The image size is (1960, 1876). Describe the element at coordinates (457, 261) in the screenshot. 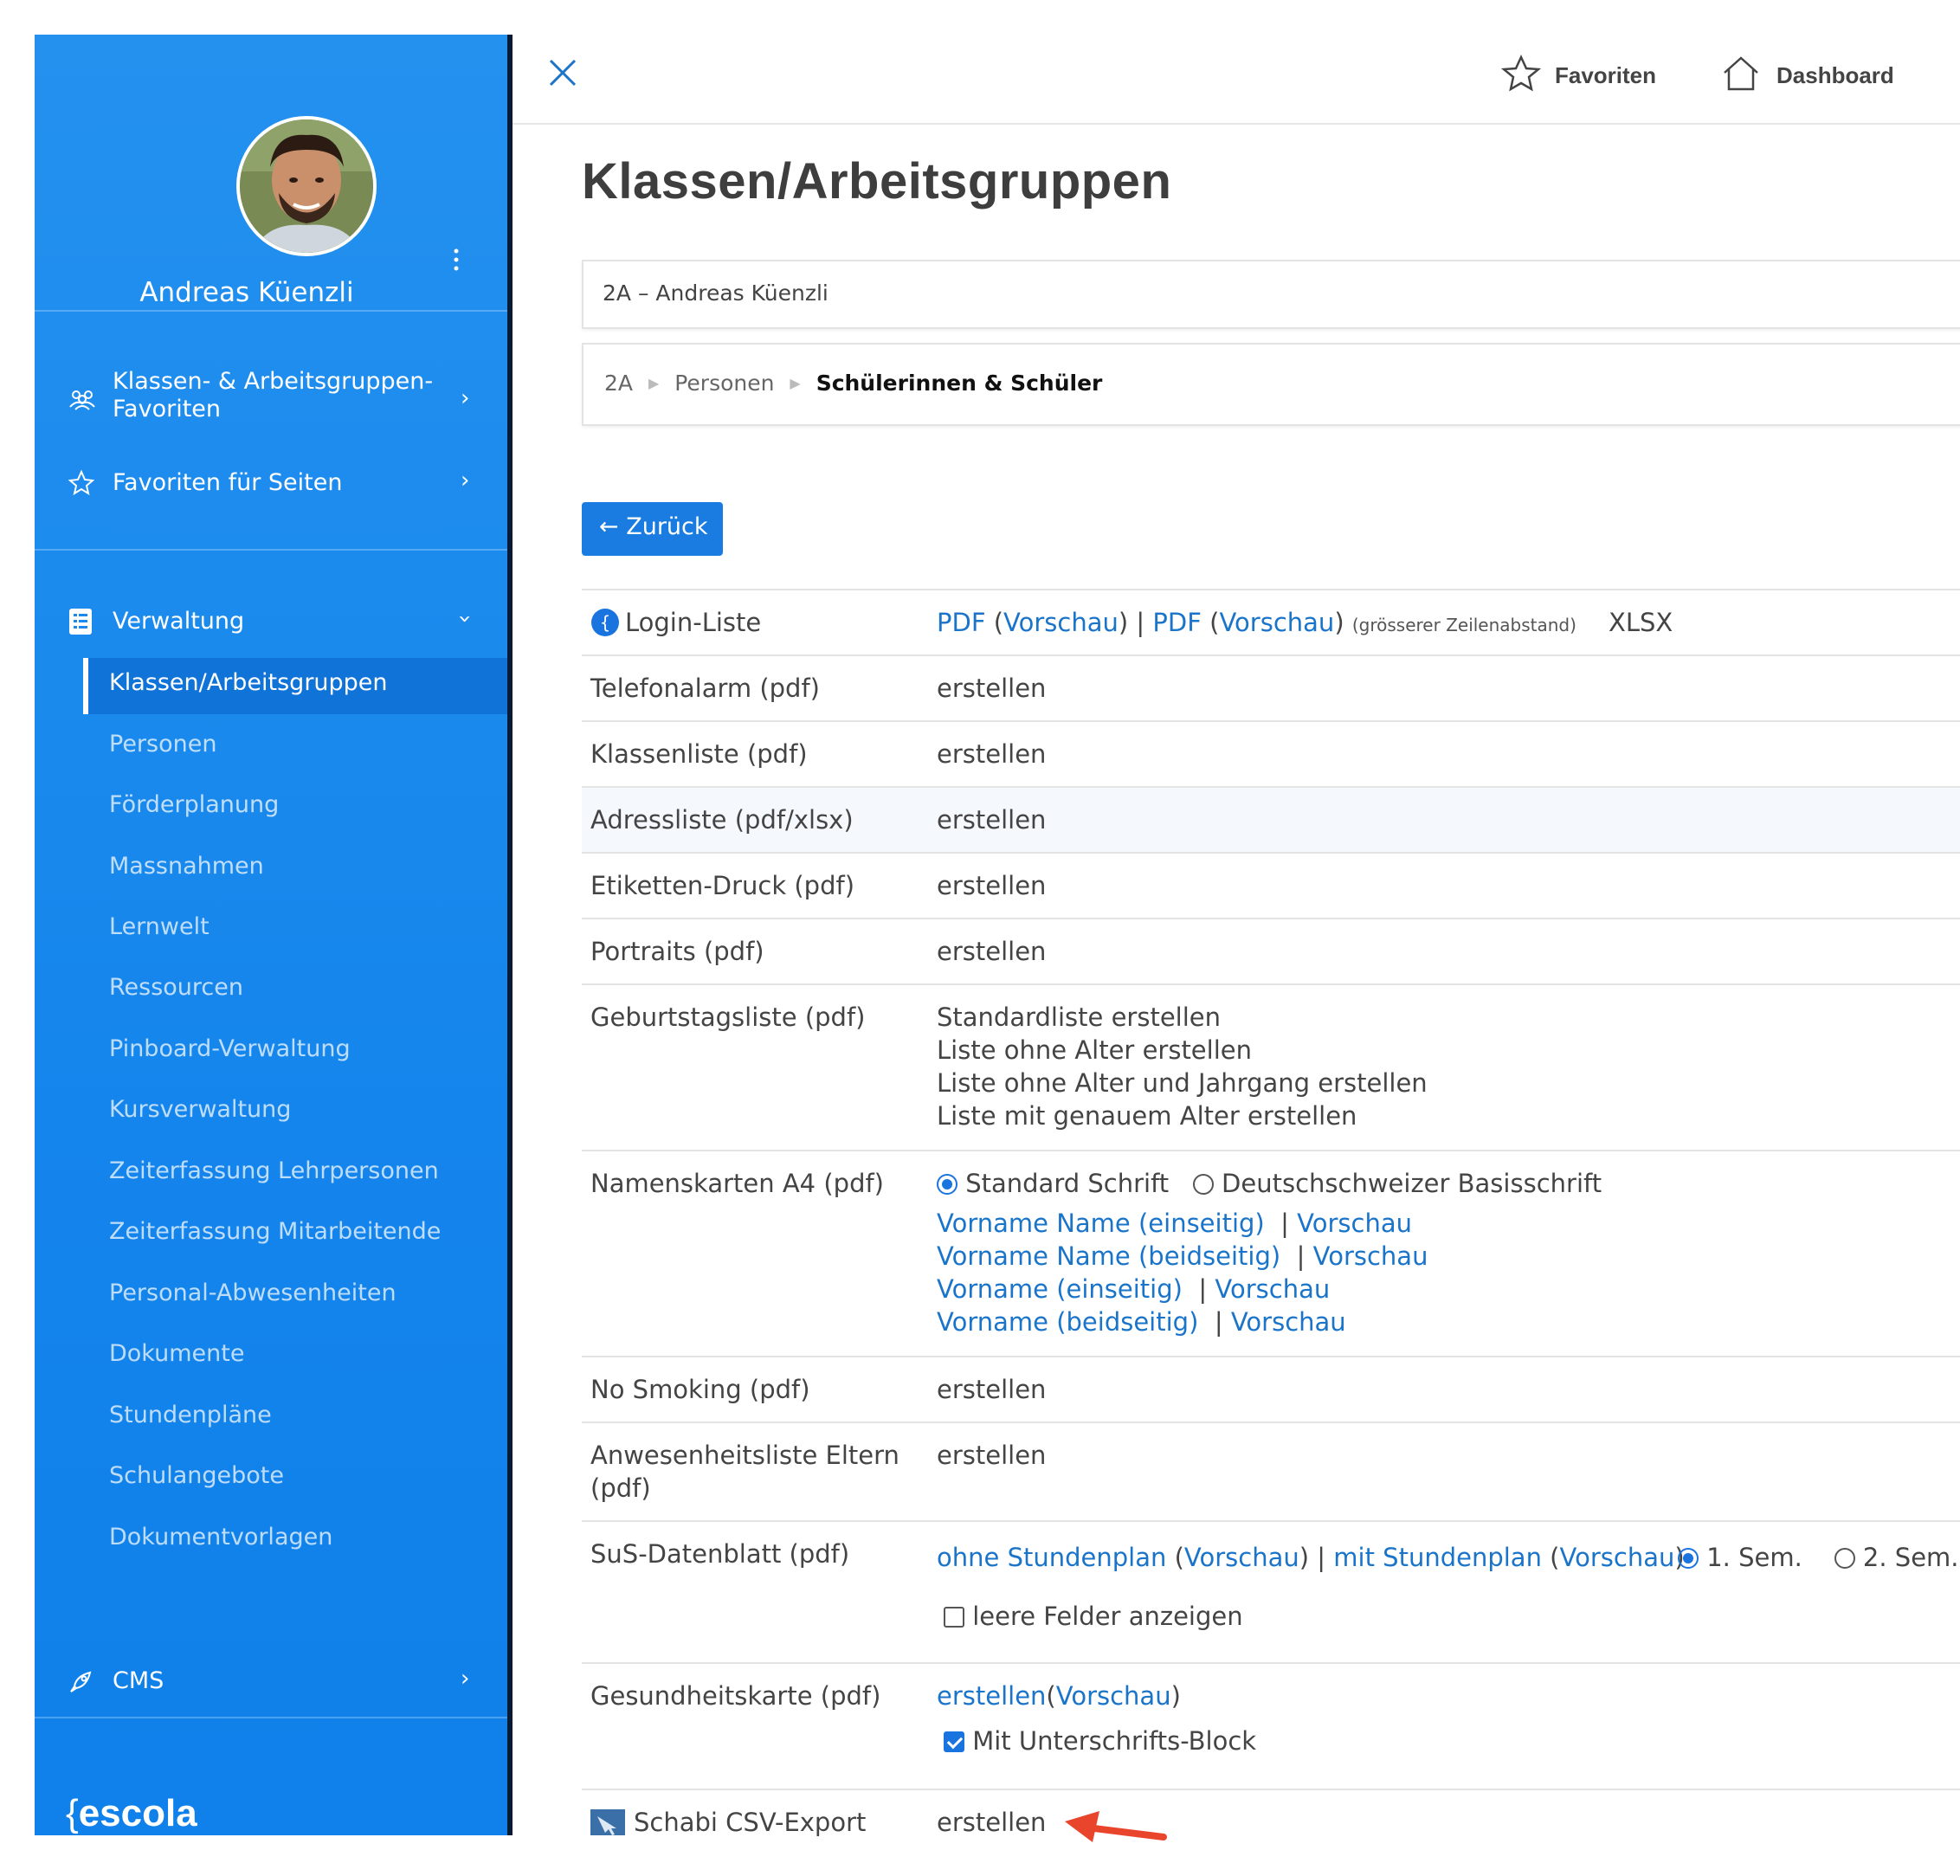

I see `user-menu-icon` at that location.